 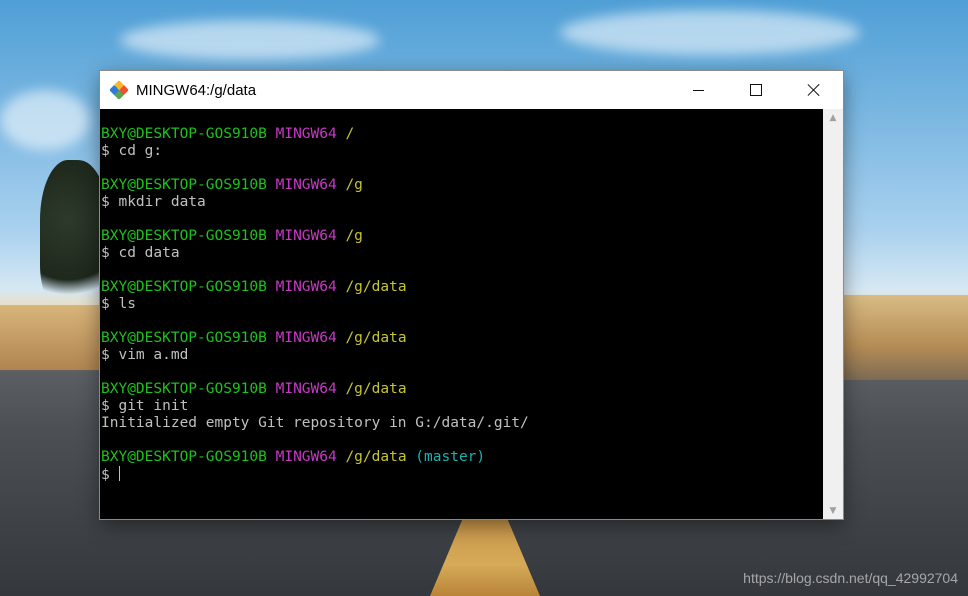 I want to click on field-left, so click(x=50, y=337).